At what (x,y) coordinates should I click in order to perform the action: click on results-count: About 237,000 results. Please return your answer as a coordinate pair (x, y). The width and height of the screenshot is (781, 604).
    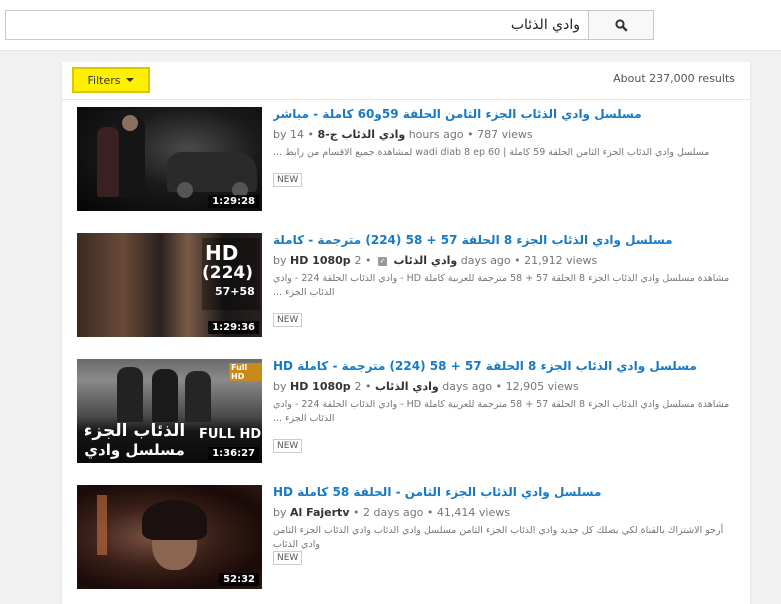
    Looking at the image, I should click on (674, 78).